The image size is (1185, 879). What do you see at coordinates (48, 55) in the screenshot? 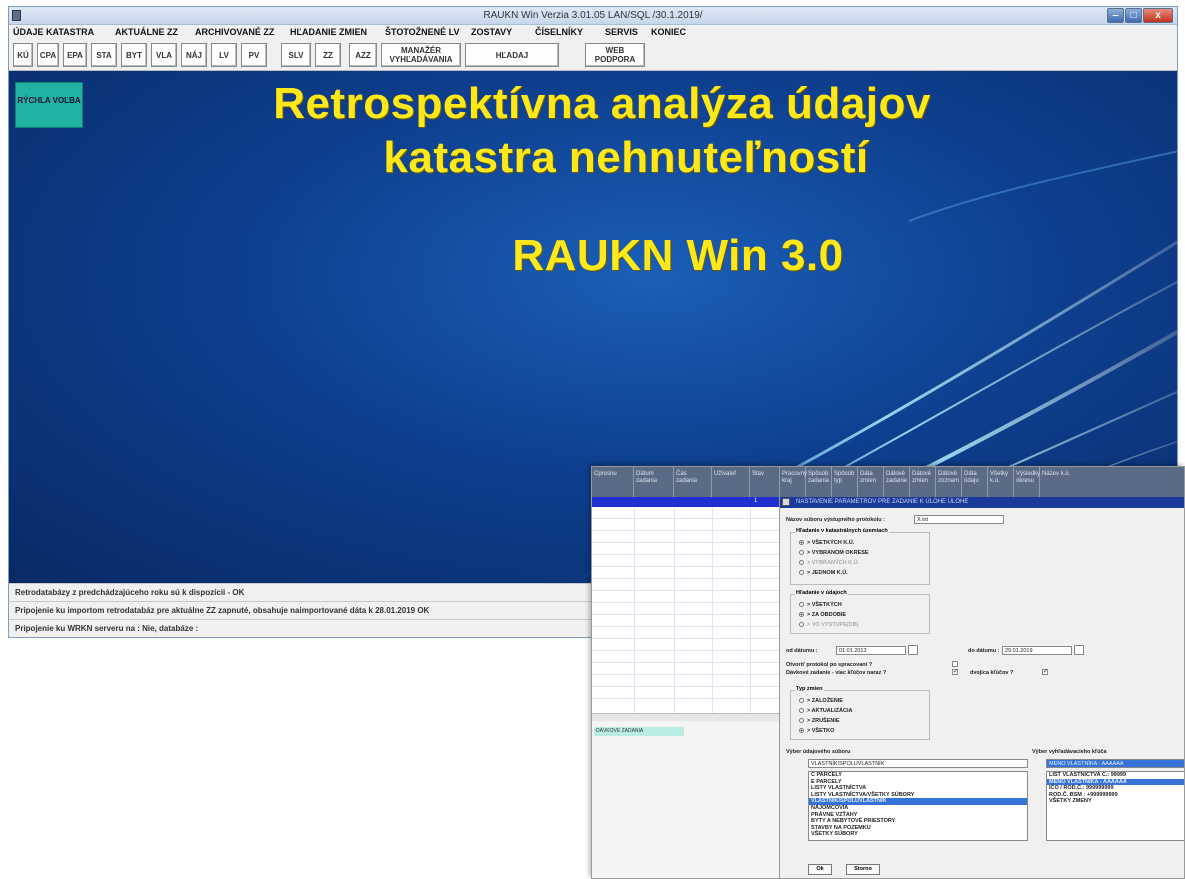
I see `tool-cpa-button: CPA` at bounding box center [48, 55].